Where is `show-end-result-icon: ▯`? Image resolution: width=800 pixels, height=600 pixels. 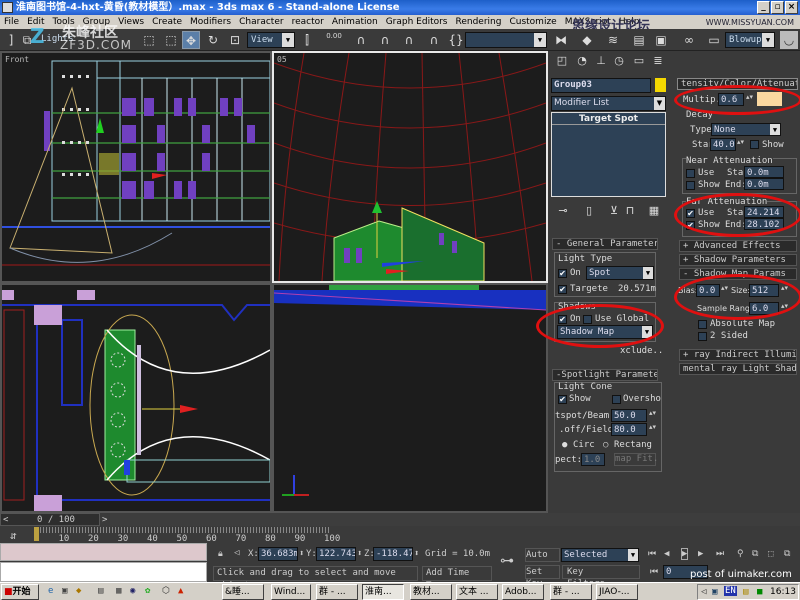
show-end-result-icon: ▯ is located at coordinates (589, 211).